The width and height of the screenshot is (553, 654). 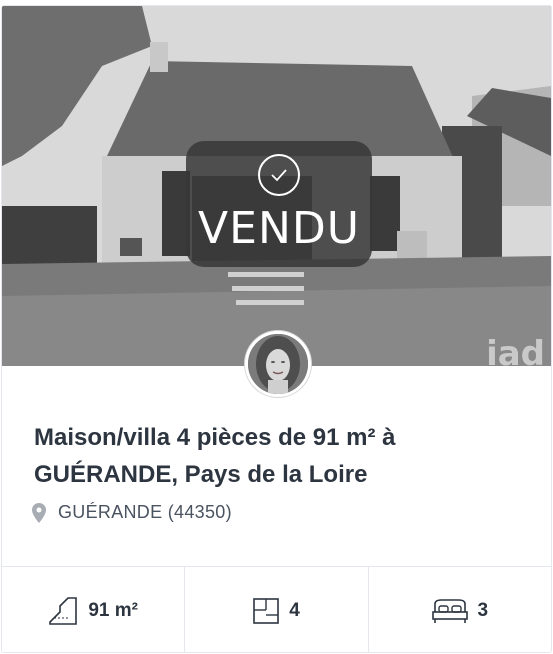 I want to click on feature-surface: 91 m², so click(x=94, y=609).